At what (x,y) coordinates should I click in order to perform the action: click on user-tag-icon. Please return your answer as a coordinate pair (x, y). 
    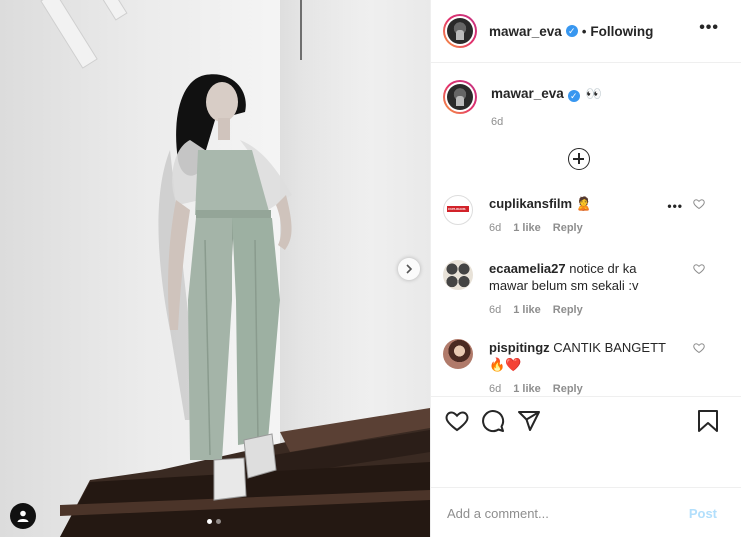
    Looking at the image, I should click on (23, 516).